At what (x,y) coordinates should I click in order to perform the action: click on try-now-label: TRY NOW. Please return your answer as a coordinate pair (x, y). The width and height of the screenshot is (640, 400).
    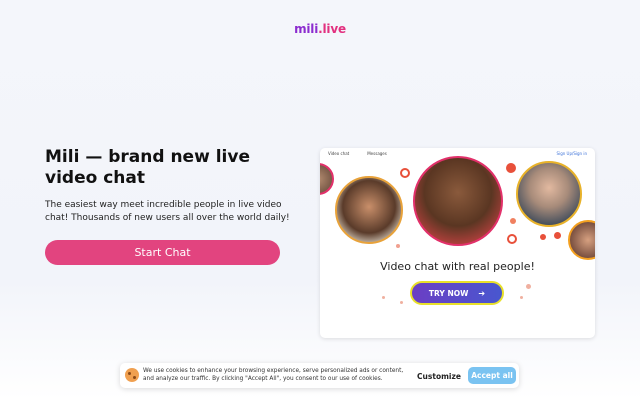
    Looking at the image, I should click on (448, 293).